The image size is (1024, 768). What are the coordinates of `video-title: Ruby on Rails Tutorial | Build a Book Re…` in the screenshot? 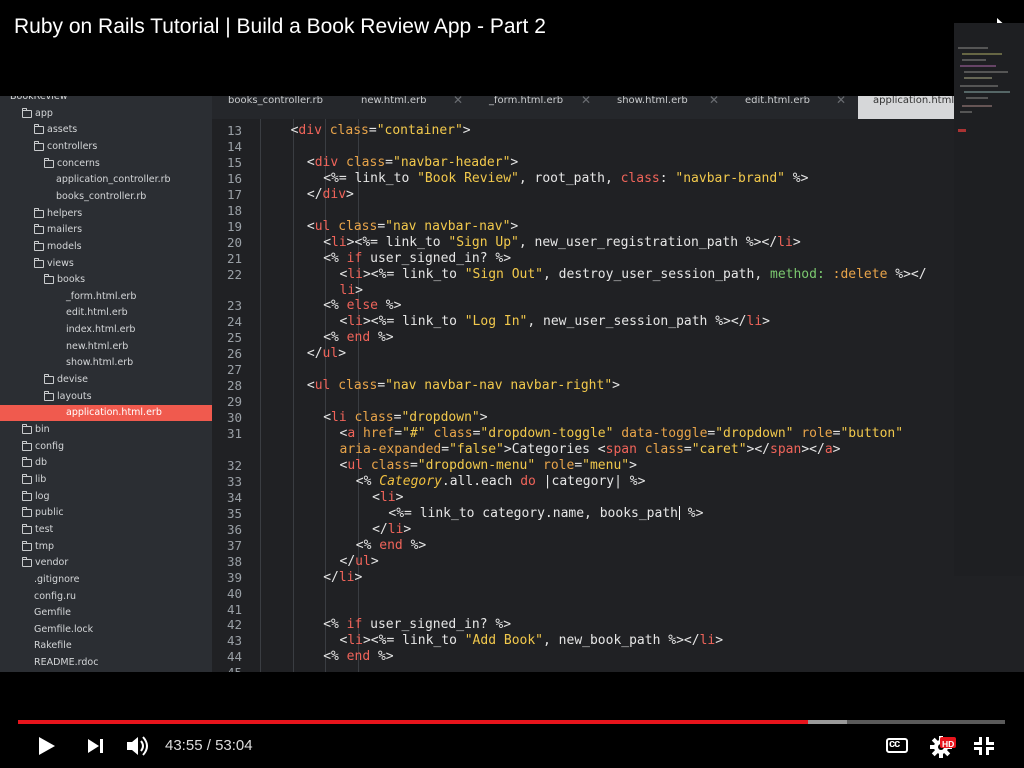 It's located at (280, 27).